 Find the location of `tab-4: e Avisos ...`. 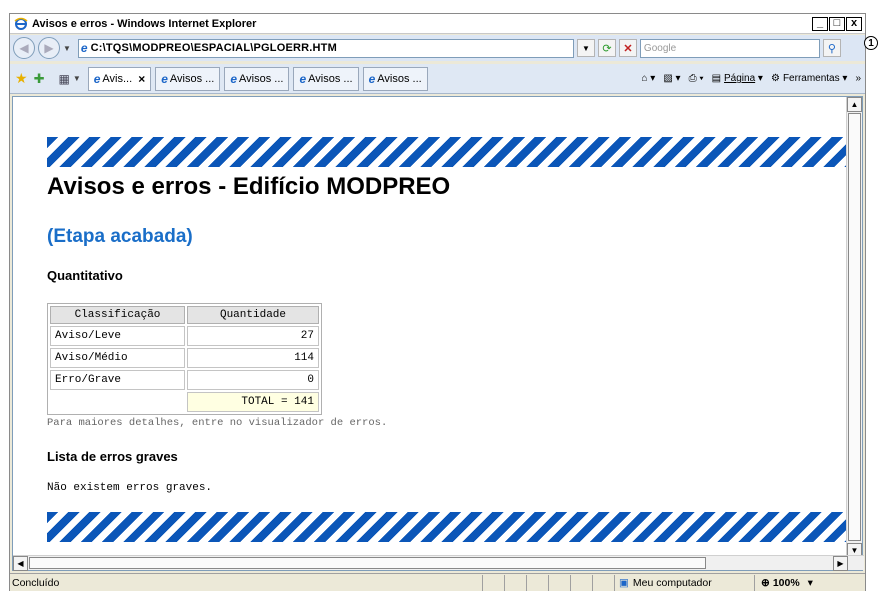

tab-4: e Avisos ... is located at coordinates (326, 78).